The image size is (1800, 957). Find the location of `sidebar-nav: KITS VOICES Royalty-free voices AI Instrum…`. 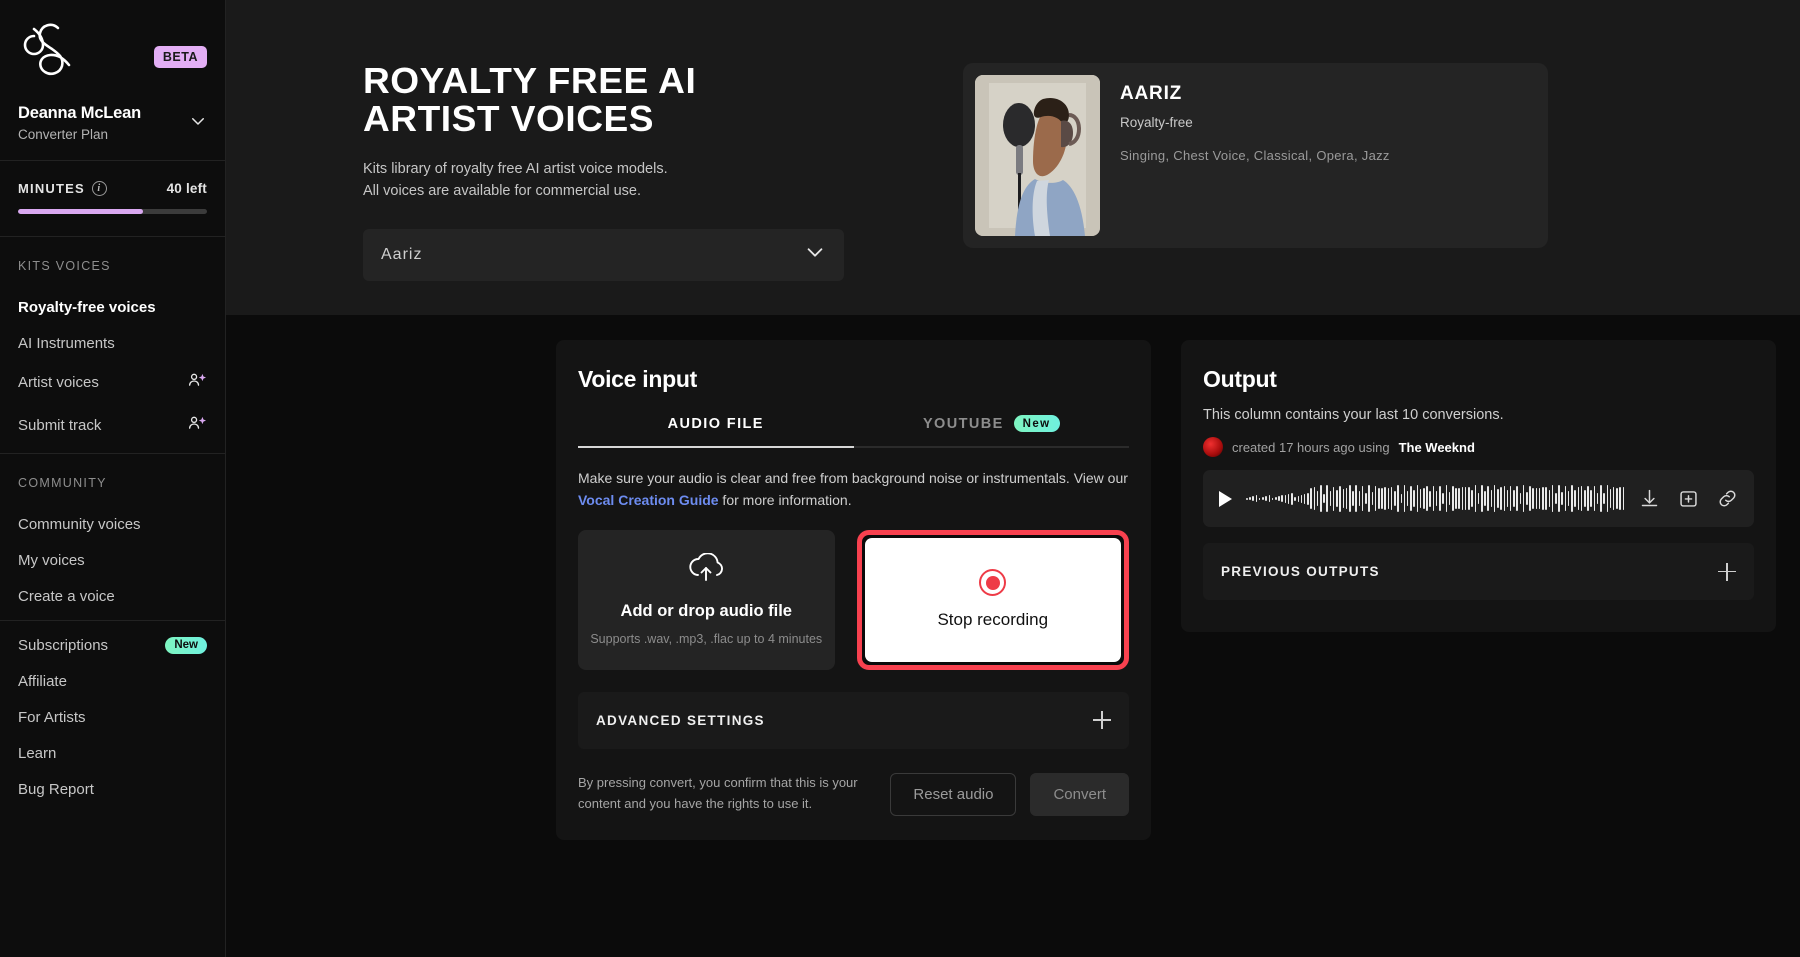

sidebar-nav: KITS VOICES Royalty-free voices AI Instrum… is located at coordinates (112, 532).